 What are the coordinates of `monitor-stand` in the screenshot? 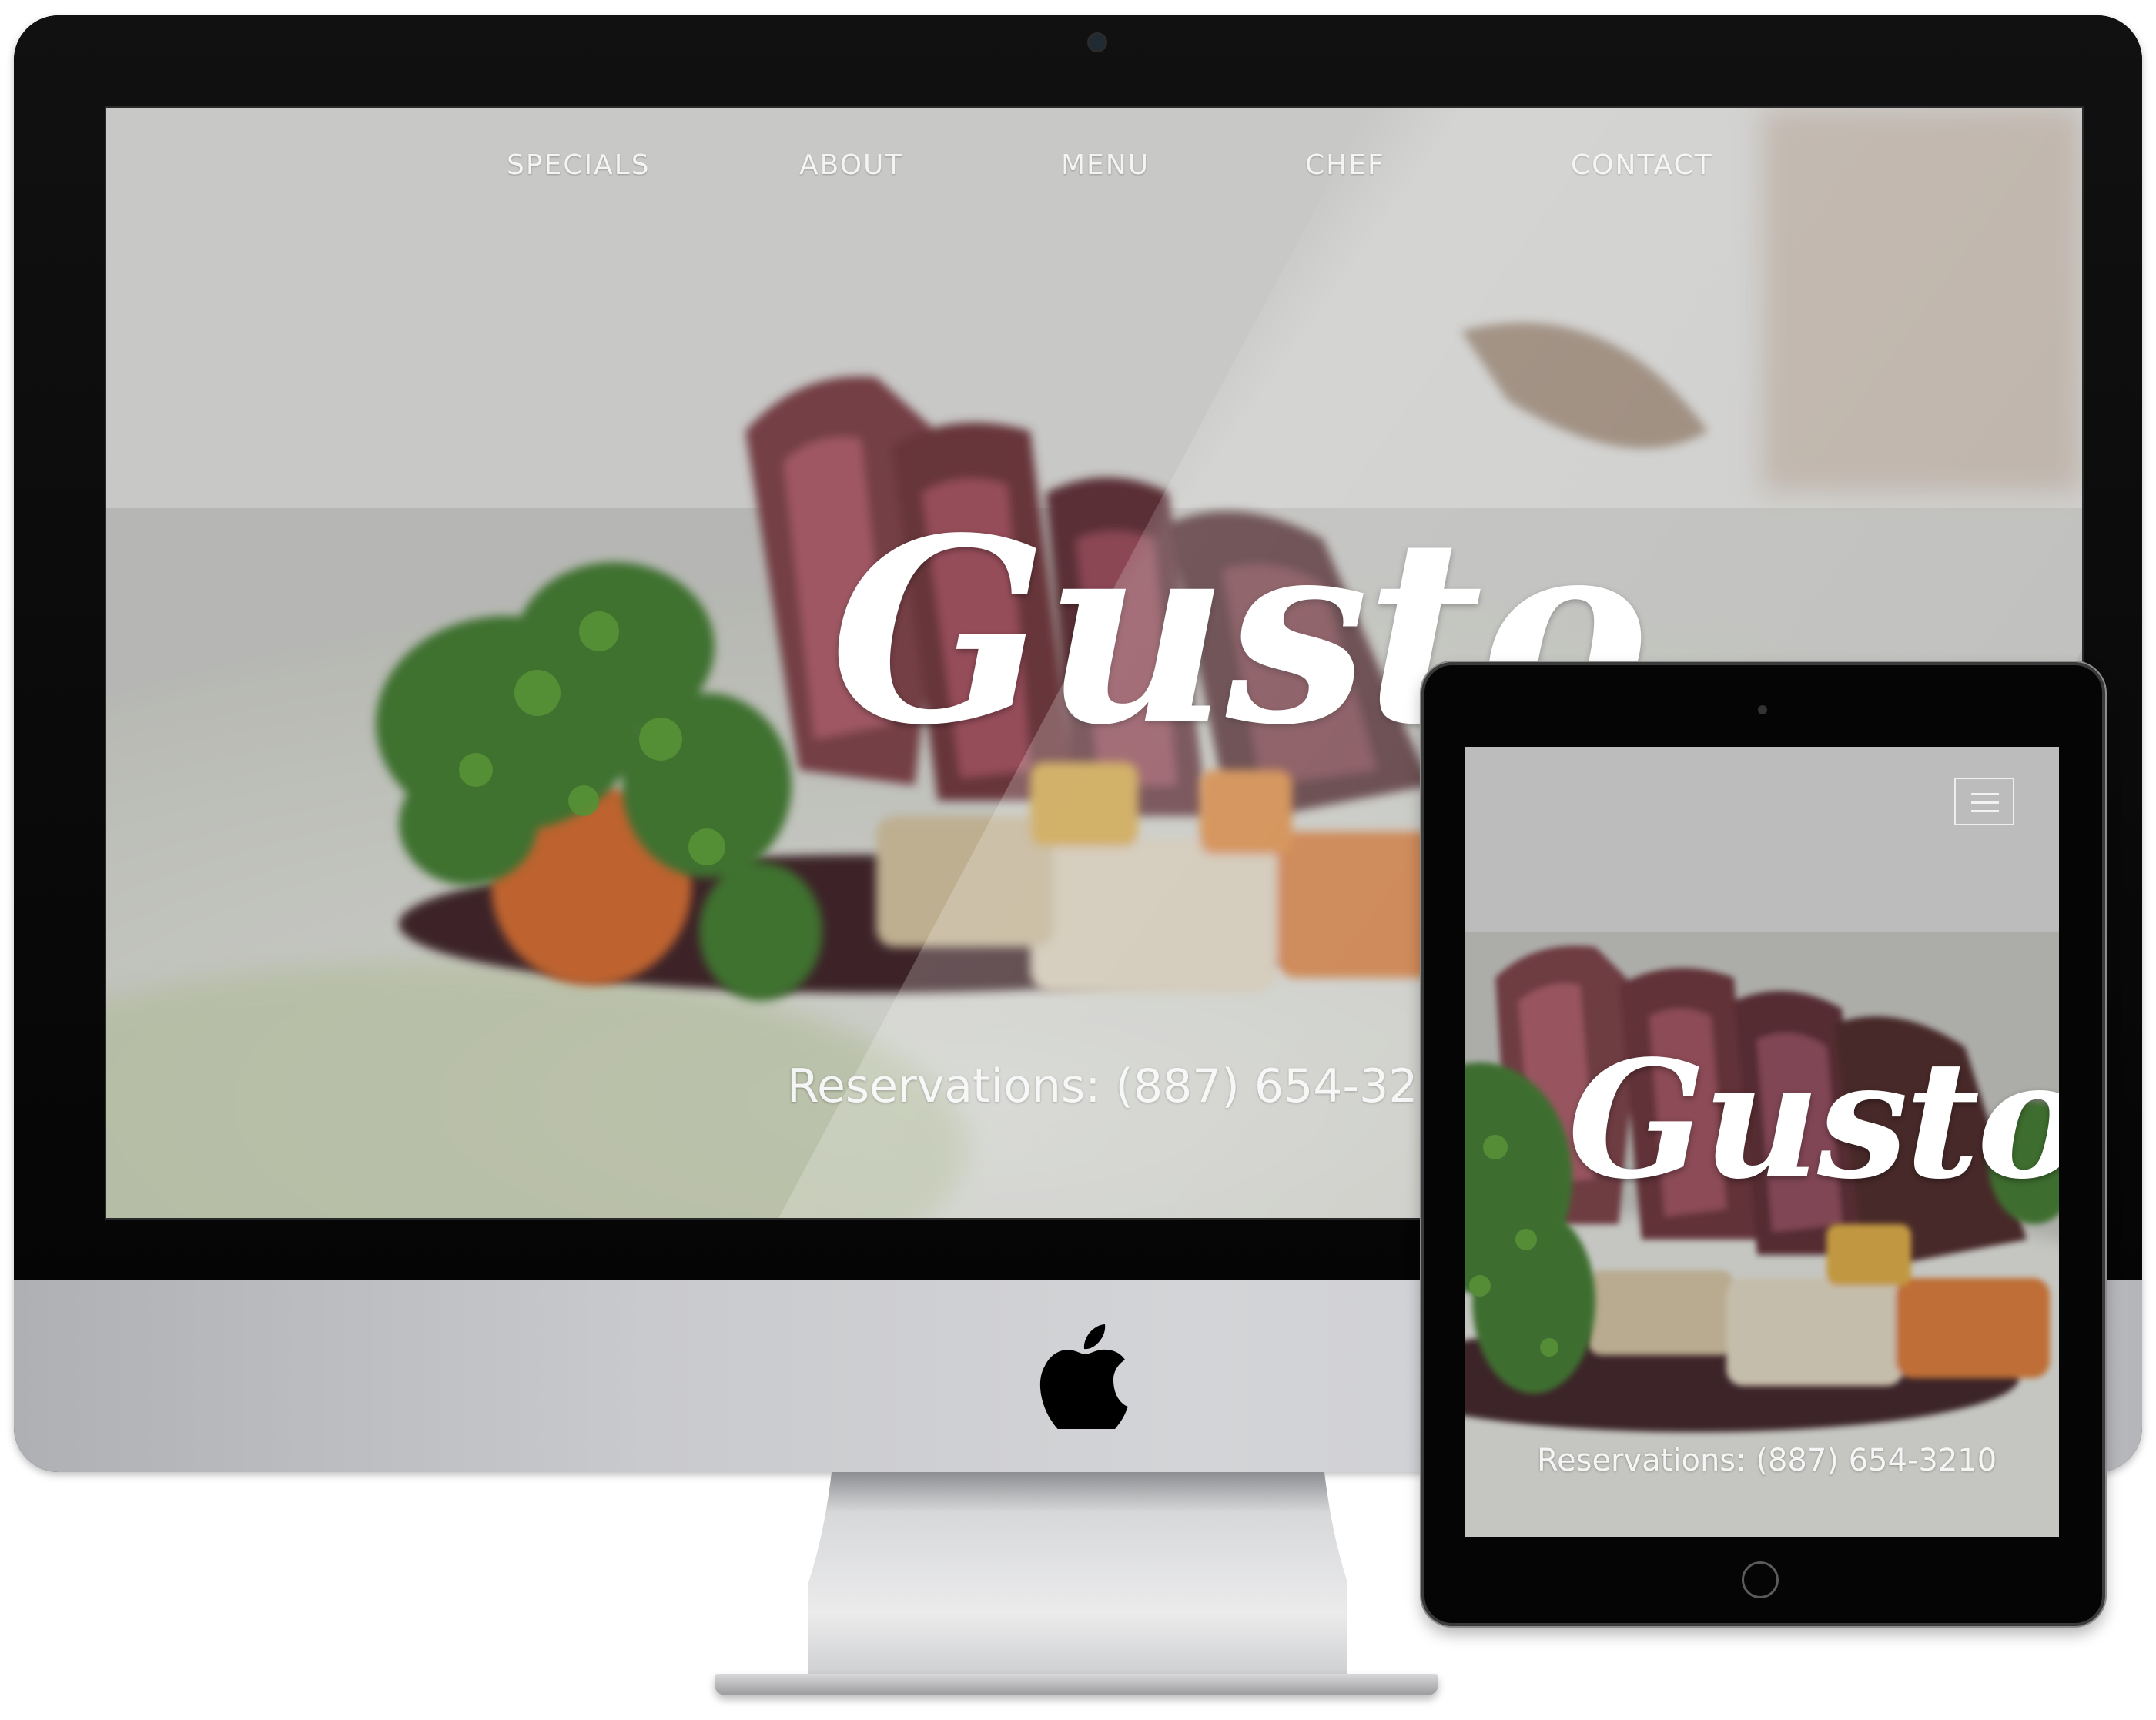 It's located at (1078, 1573).